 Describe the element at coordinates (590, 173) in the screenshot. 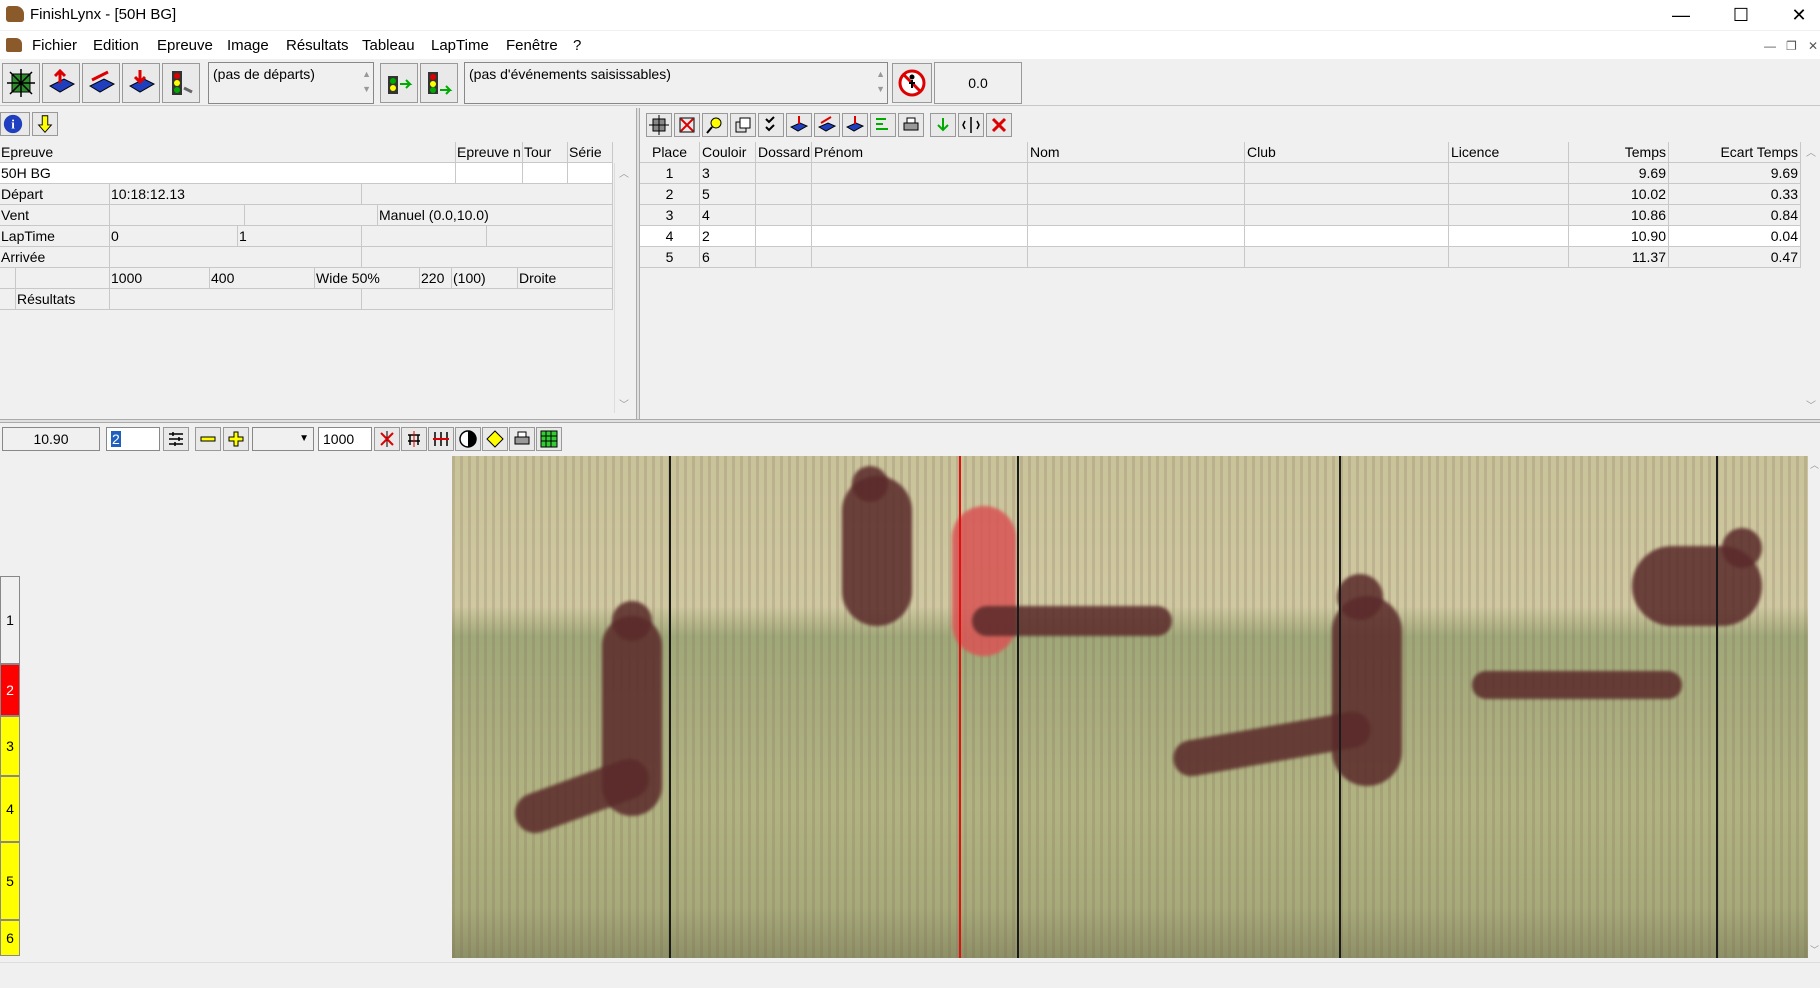

I see `heat-field` at that location.